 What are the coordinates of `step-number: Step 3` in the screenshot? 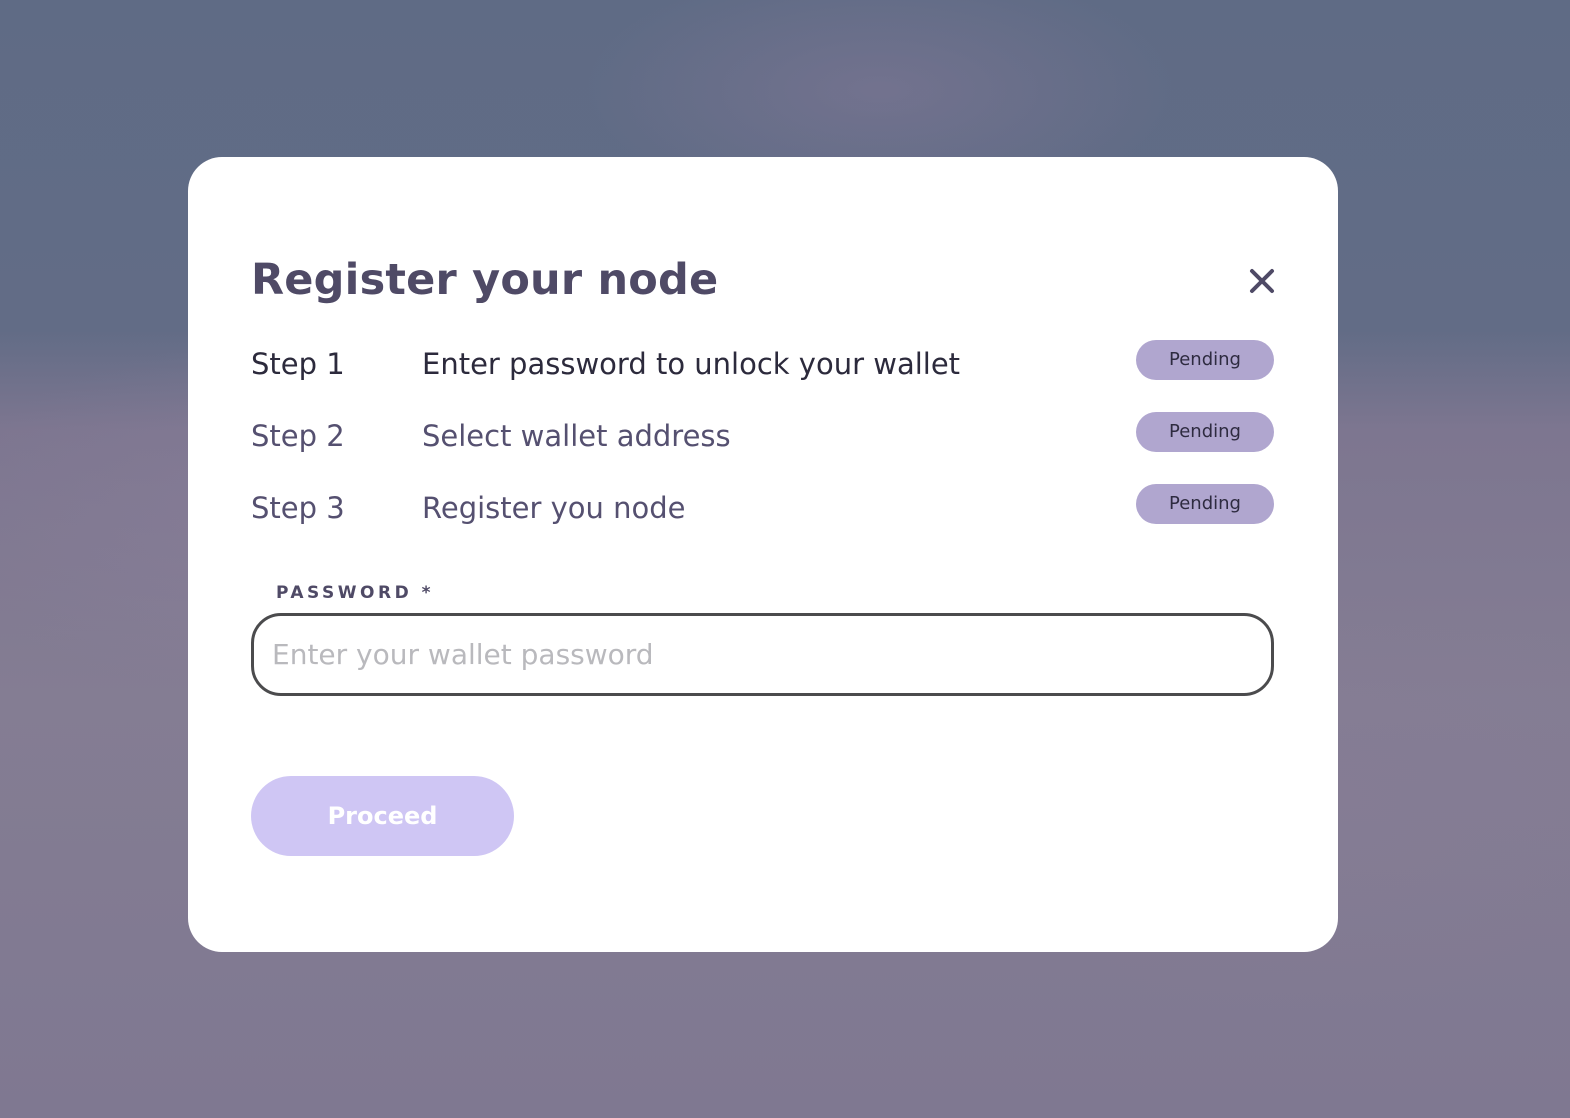 It's located at (298, 508).